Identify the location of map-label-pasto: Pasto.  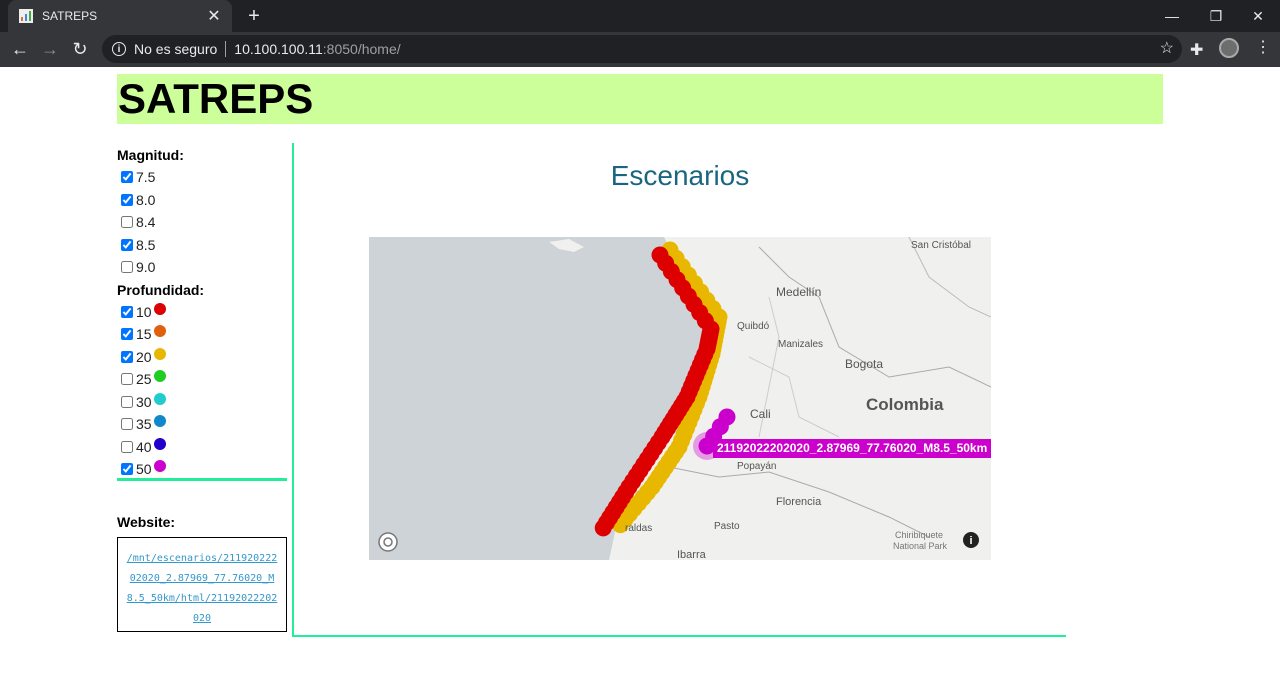
(727, 526).